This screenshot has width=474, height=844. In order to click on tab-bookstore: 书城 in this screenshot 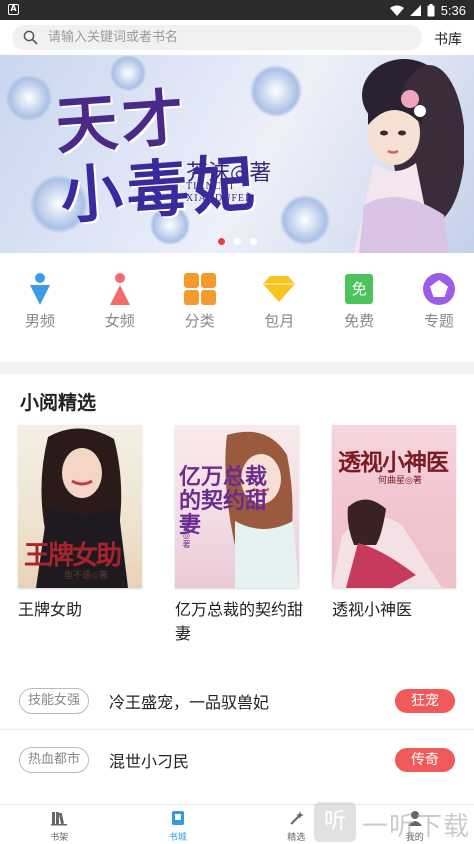, I will do `click(178, 824)`.